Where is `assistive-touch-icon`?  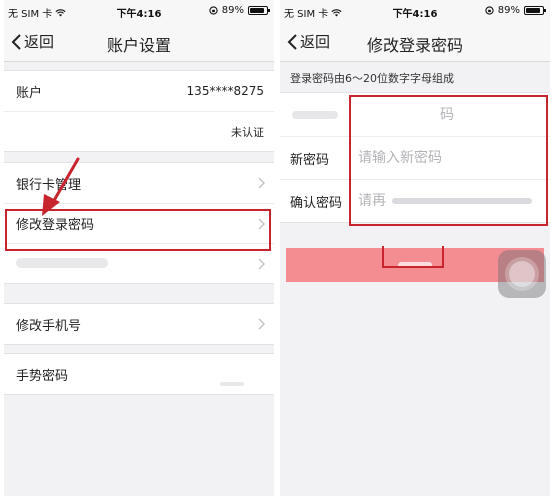 assistive-touch-icon is located at coordinates (522, 274).